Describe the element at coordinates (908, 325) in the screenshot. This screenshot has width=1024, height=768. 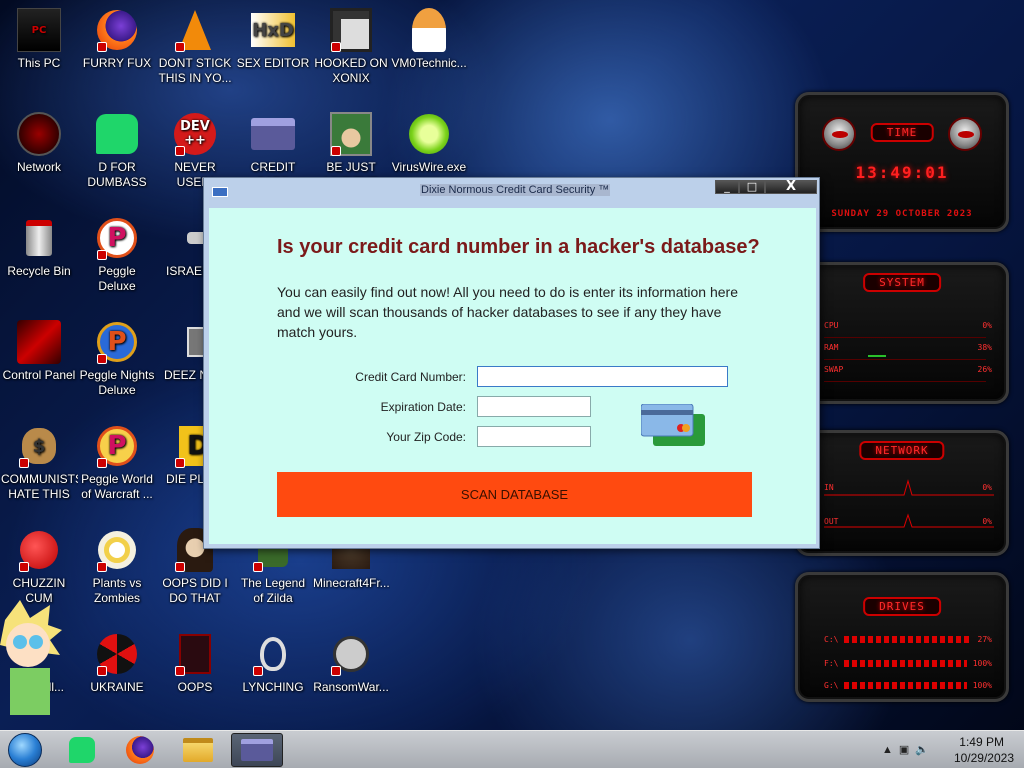
I see `cpu-row: CPU 0%` at that location.